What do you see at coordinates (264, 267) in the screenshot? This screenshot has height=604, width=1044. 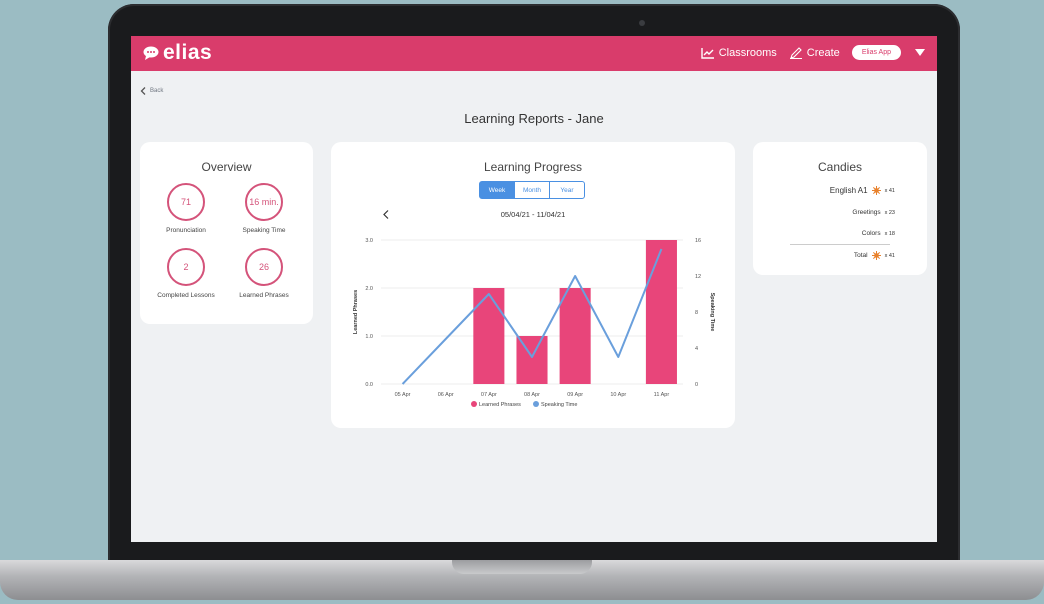 I see `stat-ring: 26` at bounding box center [264, 267].